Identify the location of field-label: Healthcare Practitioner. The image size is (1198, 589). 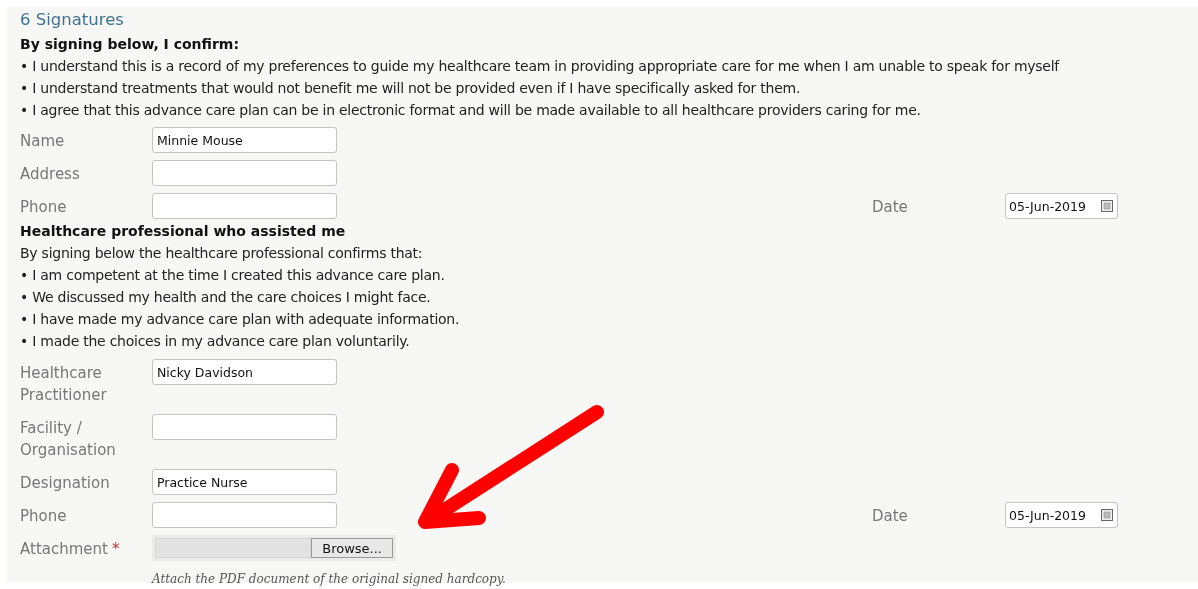
(64, 384).